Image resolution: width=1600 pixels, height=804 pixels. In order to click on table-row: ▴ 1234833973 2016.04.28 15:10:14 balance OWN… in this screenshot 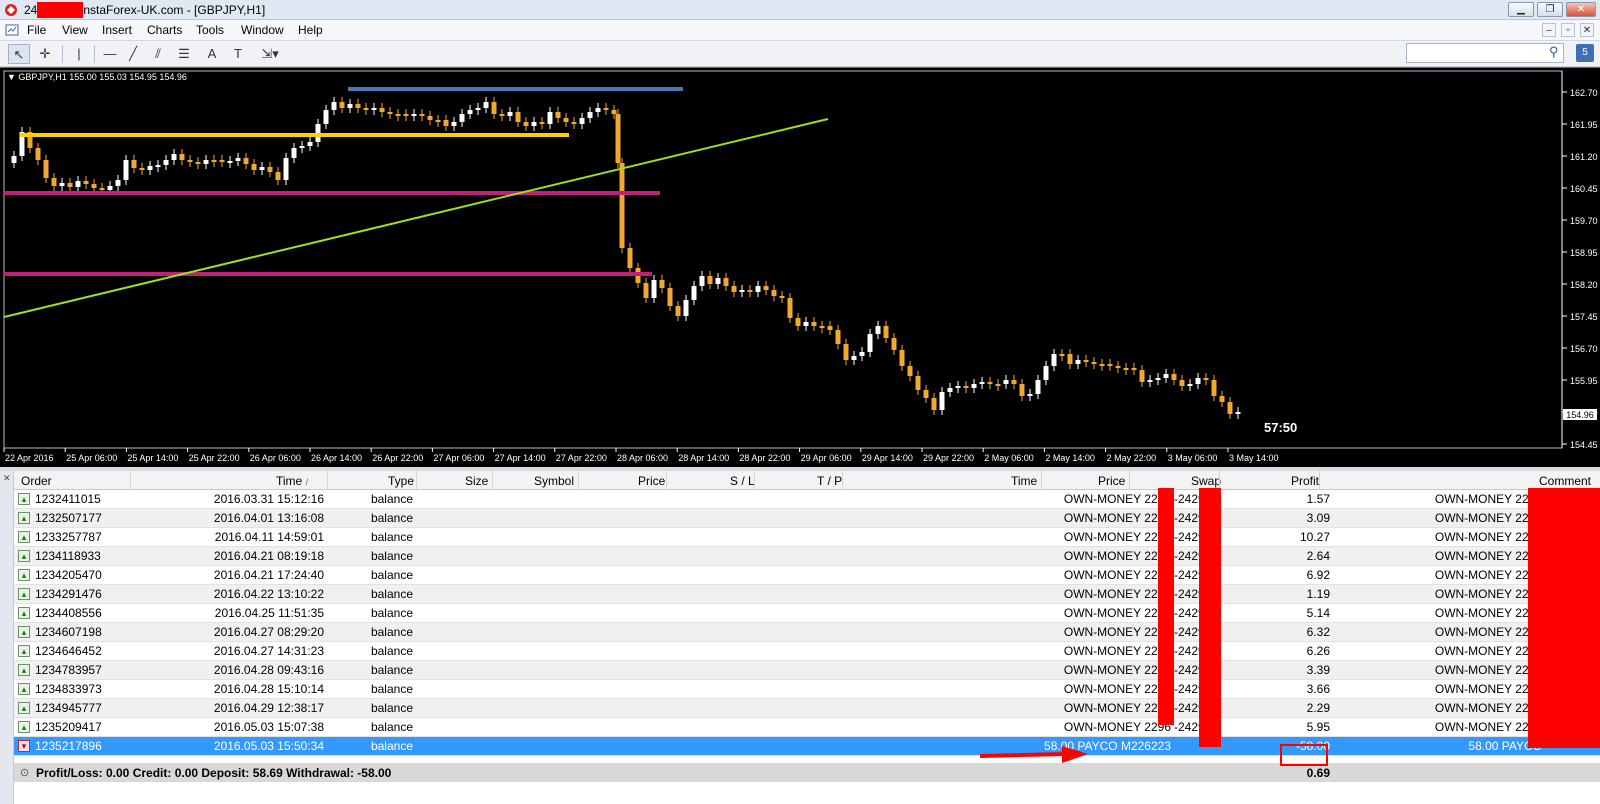, I will do `click(807, 689)`.